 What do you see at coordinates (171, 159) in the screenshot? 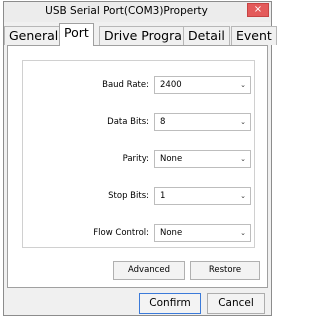
I see `parity-value: None` at bounding box center [171, 159].